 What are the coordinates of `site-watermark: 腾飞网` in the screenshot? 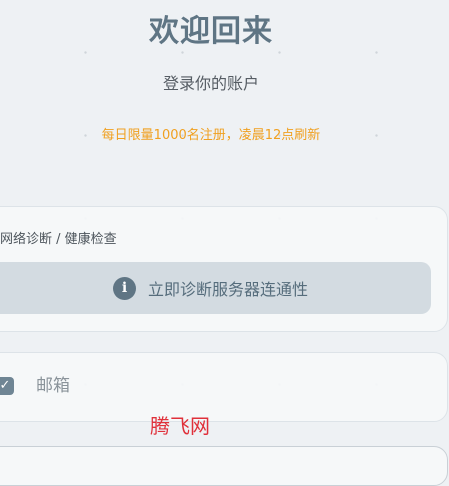 It's located at (180, 426).